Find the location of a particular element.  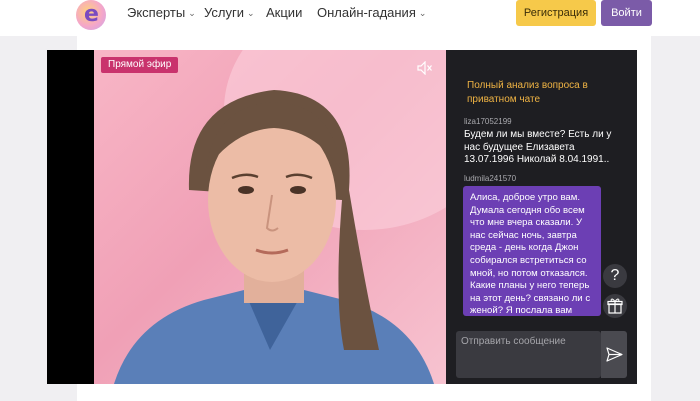

nav-item-online-readings: Онлайн-гадания ⌄ is located at coordinates (371, 12).